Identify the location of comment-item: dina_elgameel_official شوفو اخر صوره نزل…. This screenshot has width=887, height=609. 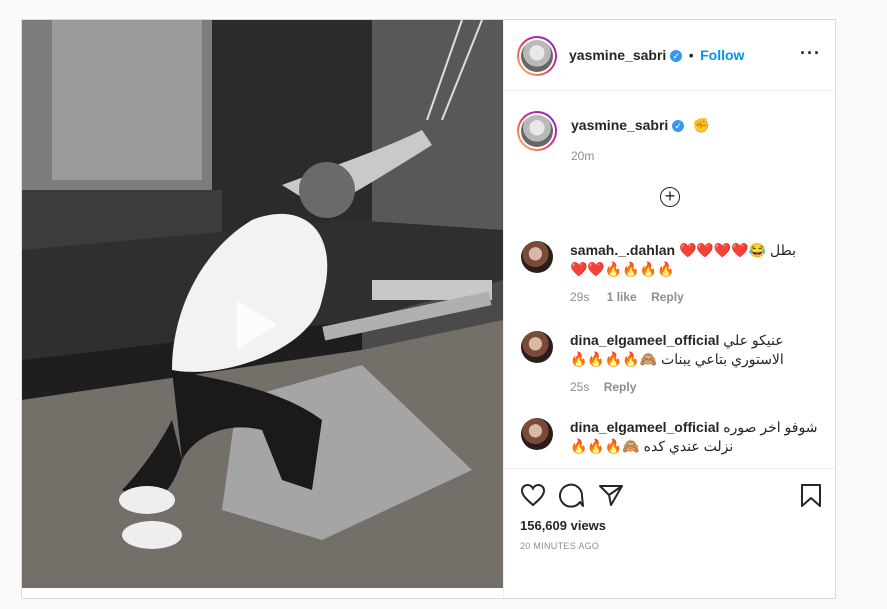
(671, 443).